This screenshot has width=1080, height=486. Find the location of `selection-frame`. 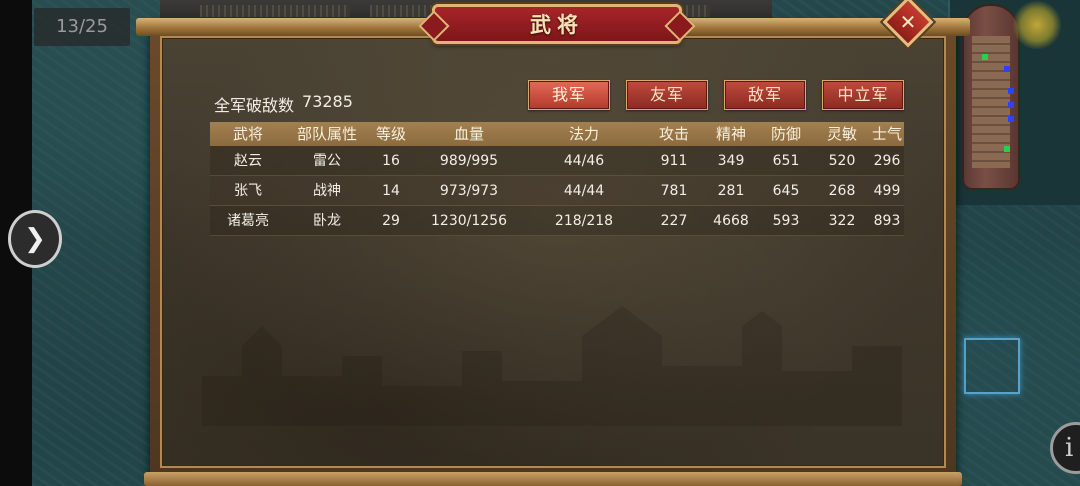

selection-frame is located at coordinates (992, 366).